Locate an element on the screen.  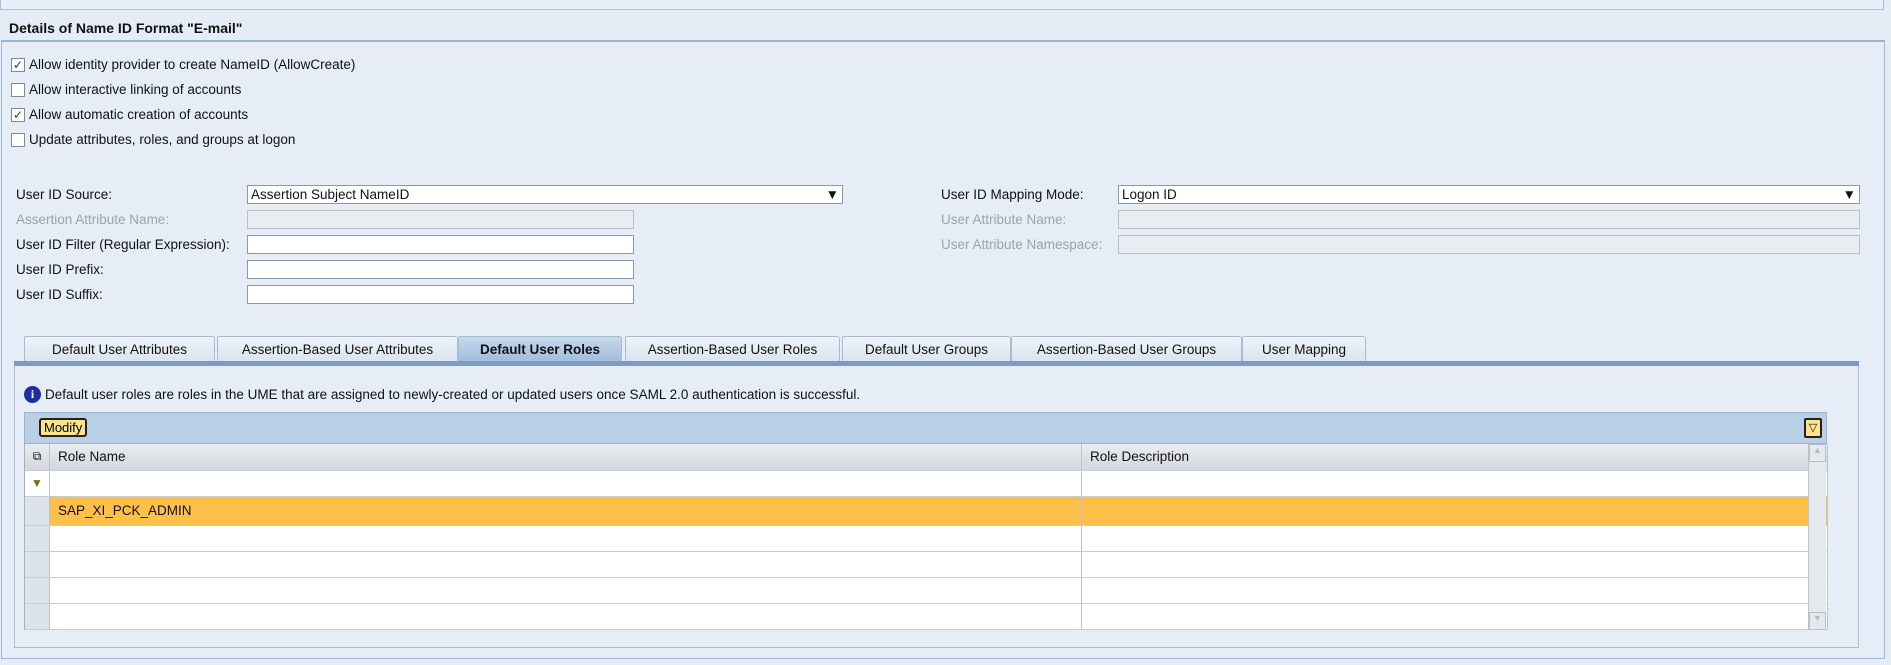
info-icon: i is located at coordinates (32, 394).